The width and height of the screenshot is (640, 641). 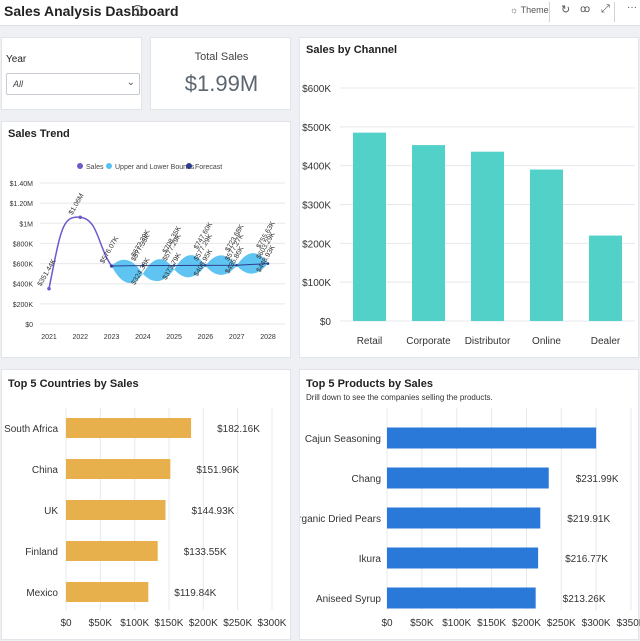 What do you see at coordinates (585, 9) in the screenshot?
I see `binoculars-icon: ꝏ` at bounding box center [585, 9].